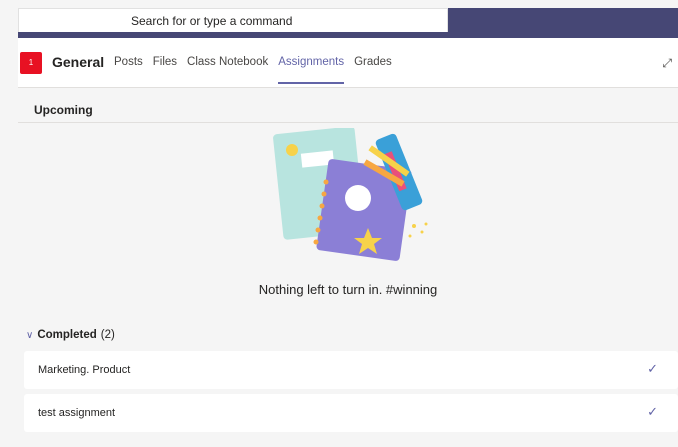 Image resolution: width=678 pixels, height=447 pixels. What do you see at coordinates (227, 72) in the screenshot?
I see `tab-class-notebook: Class Notebook` at bounding box center [227, 72].